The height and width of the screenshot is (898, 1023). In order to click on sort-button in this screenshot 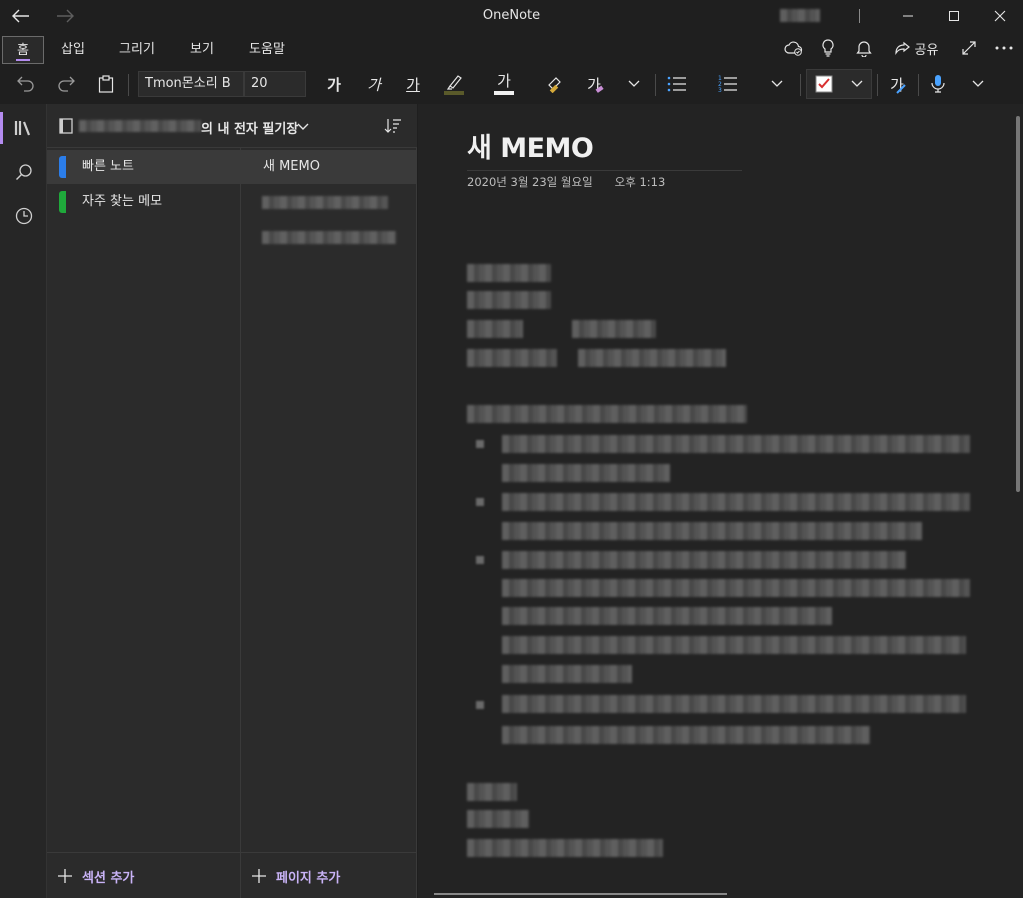, I will do `click(393, 126)`.